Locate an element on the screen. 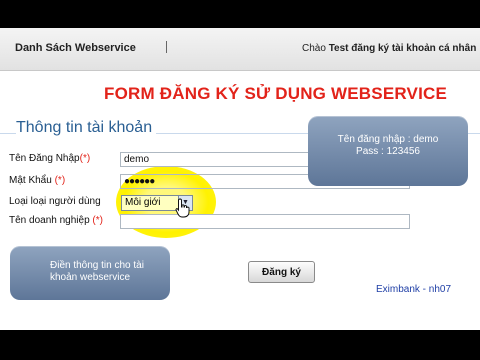 This screenshot has width=480, height=360. nav-webservice-list-link: Danh Sách Webservice is located at coordinates (75, 48).